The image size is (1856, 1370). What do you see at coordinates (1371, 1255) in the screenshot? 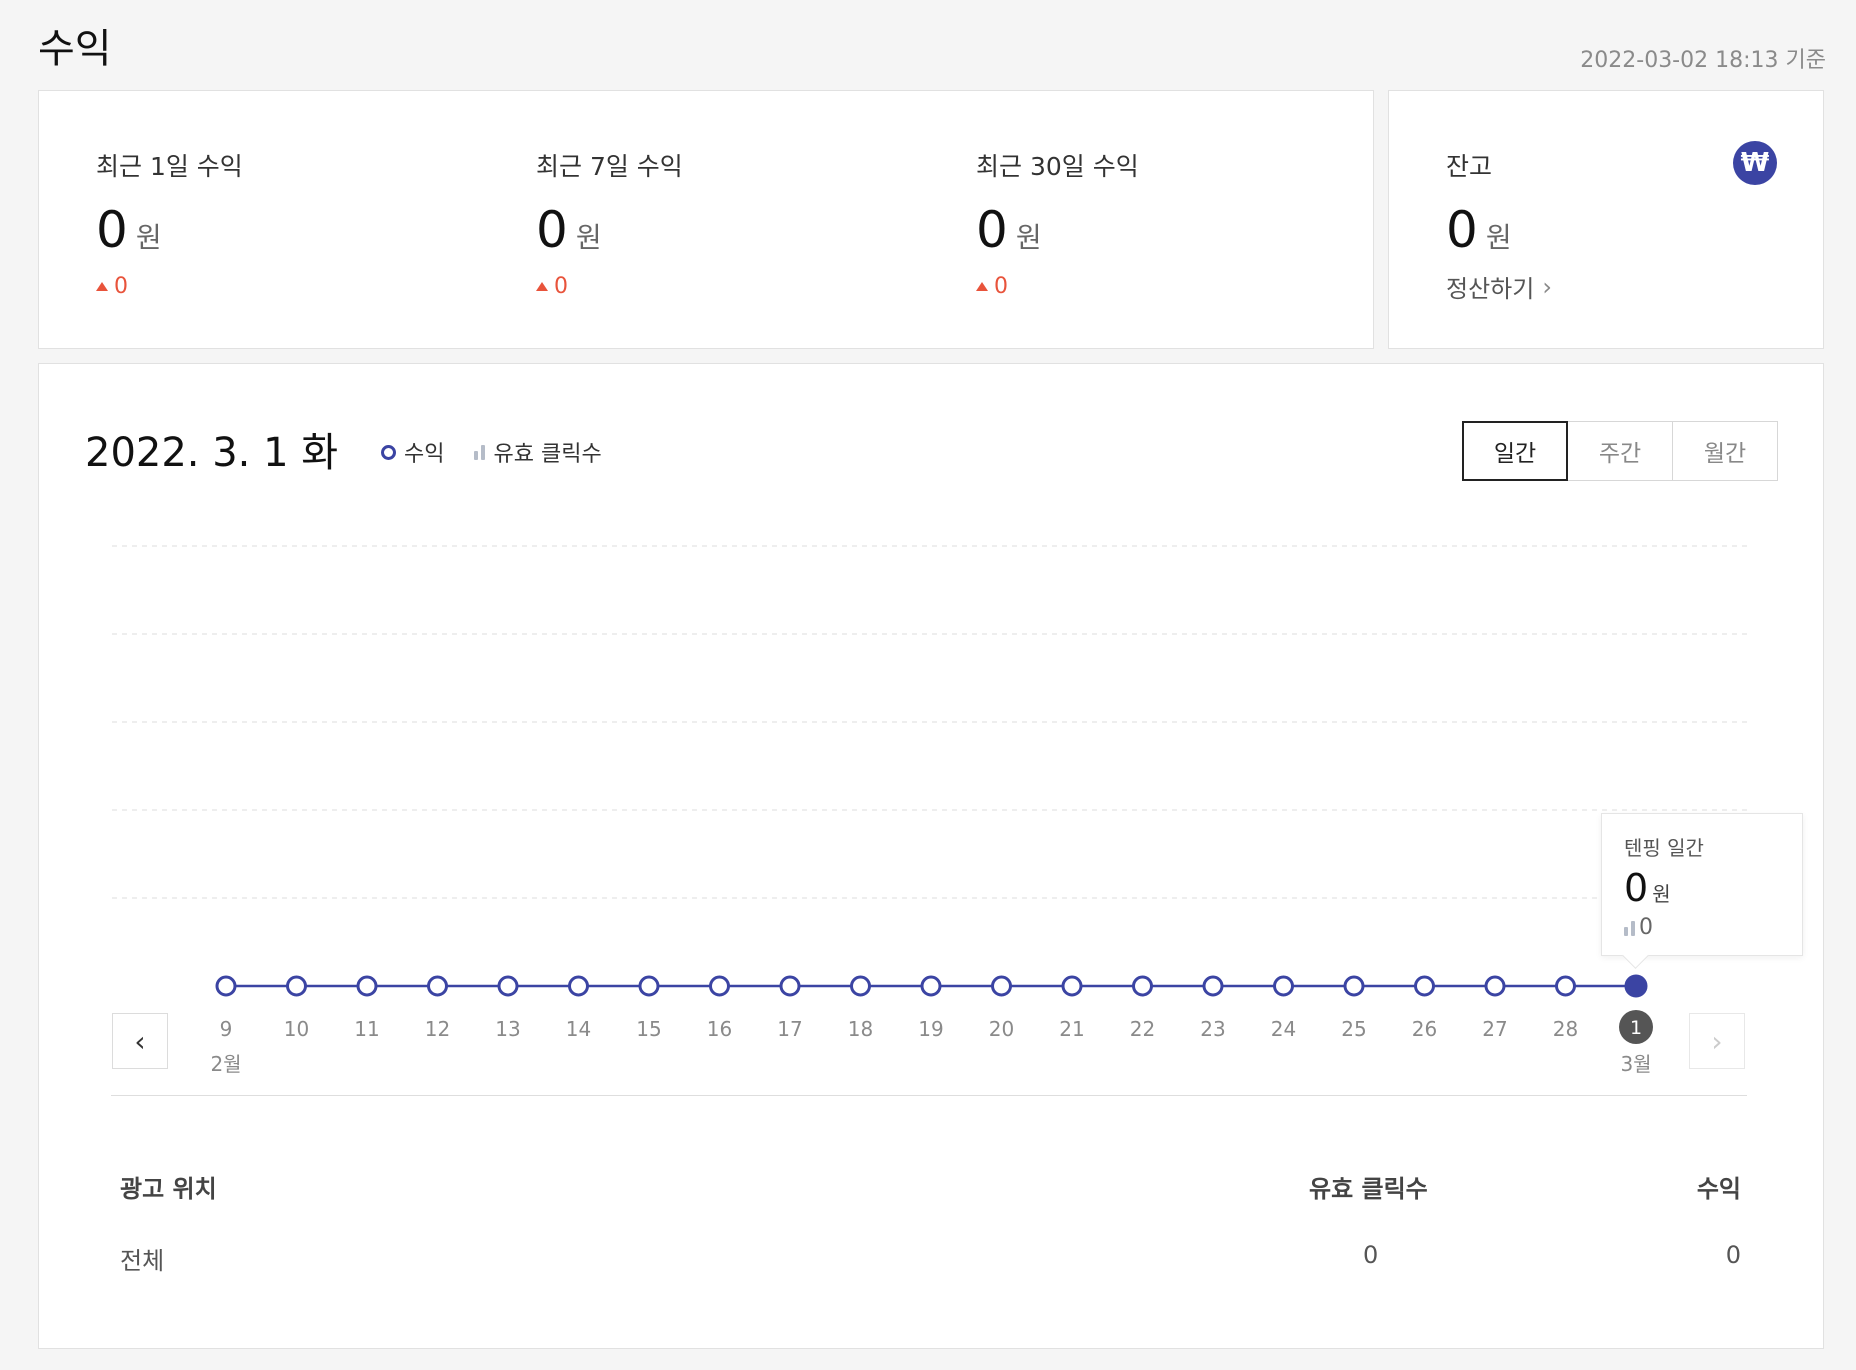
I see `table-cell-clicks: 0` at bounding box center [1371, 1255].